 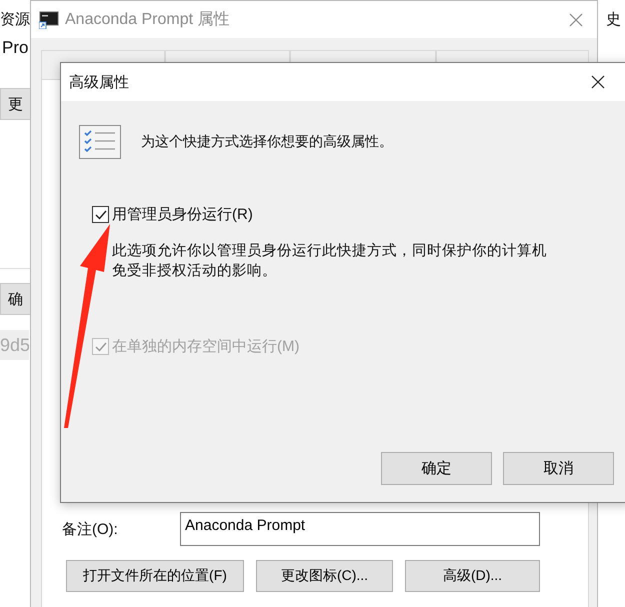 What do you see at coordinates (15, 48) in the screenshot?
I see `label: Pro` at bounding box center [15, 48].